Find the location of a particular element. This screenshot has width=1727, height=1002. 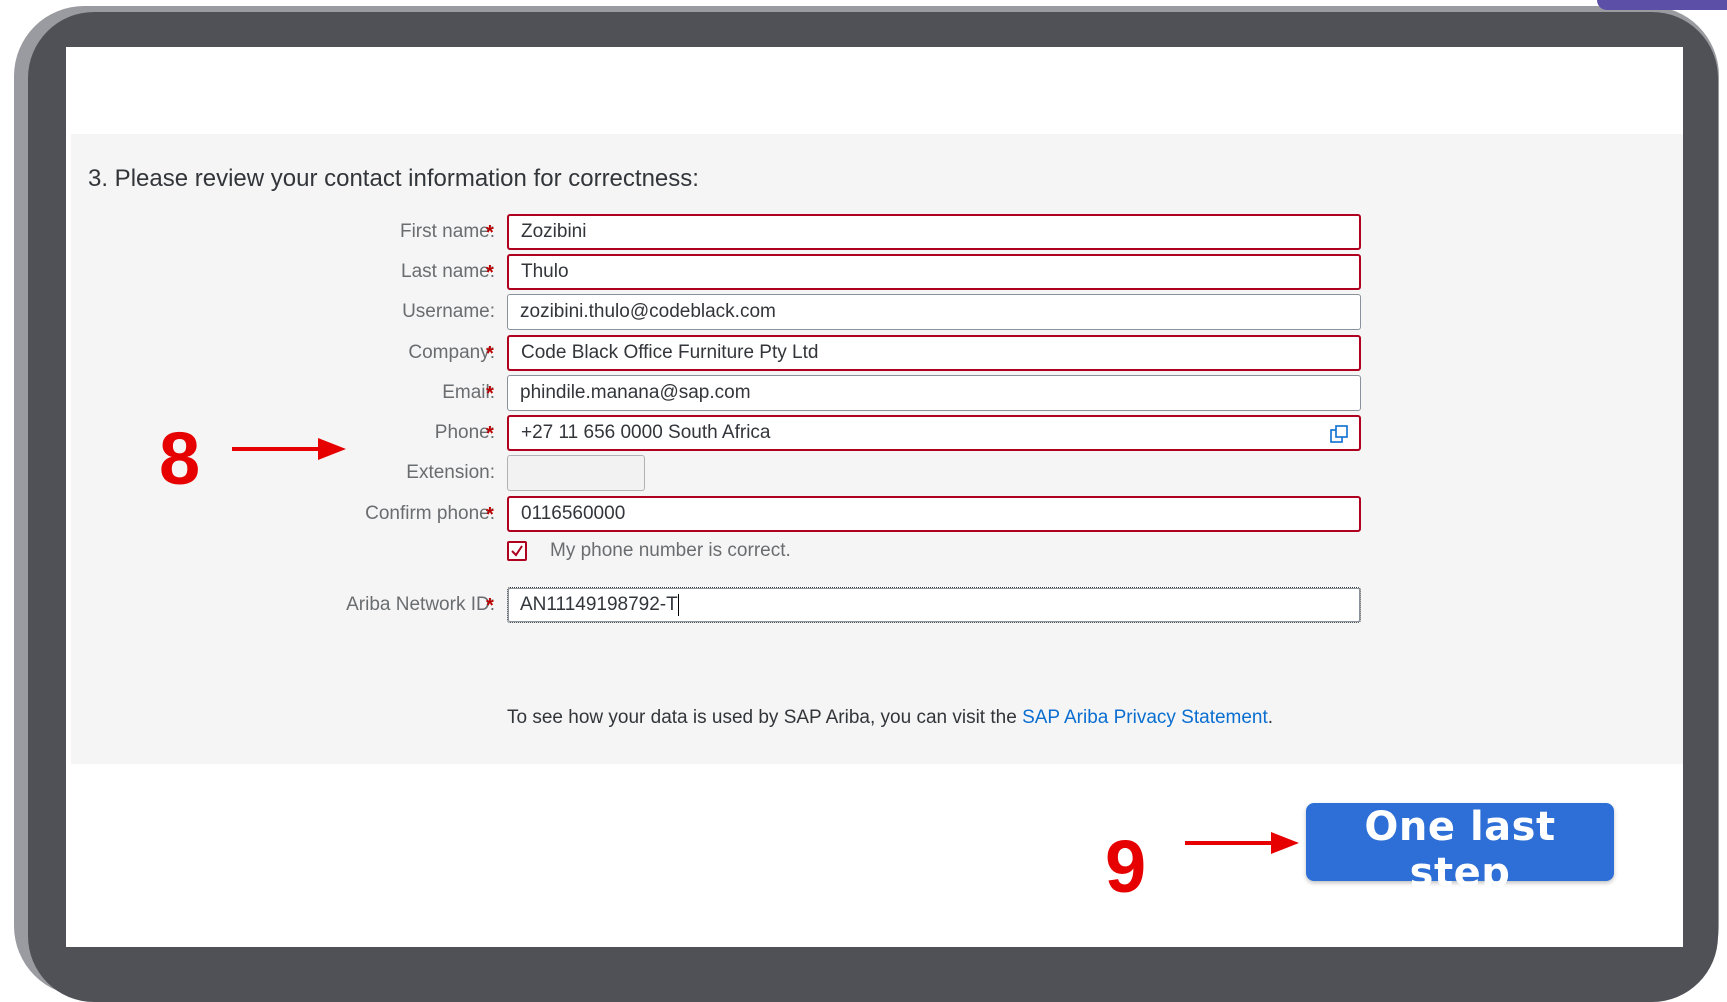

last-name-row: Last name: * Thulo is located at coordinates (874, 272).